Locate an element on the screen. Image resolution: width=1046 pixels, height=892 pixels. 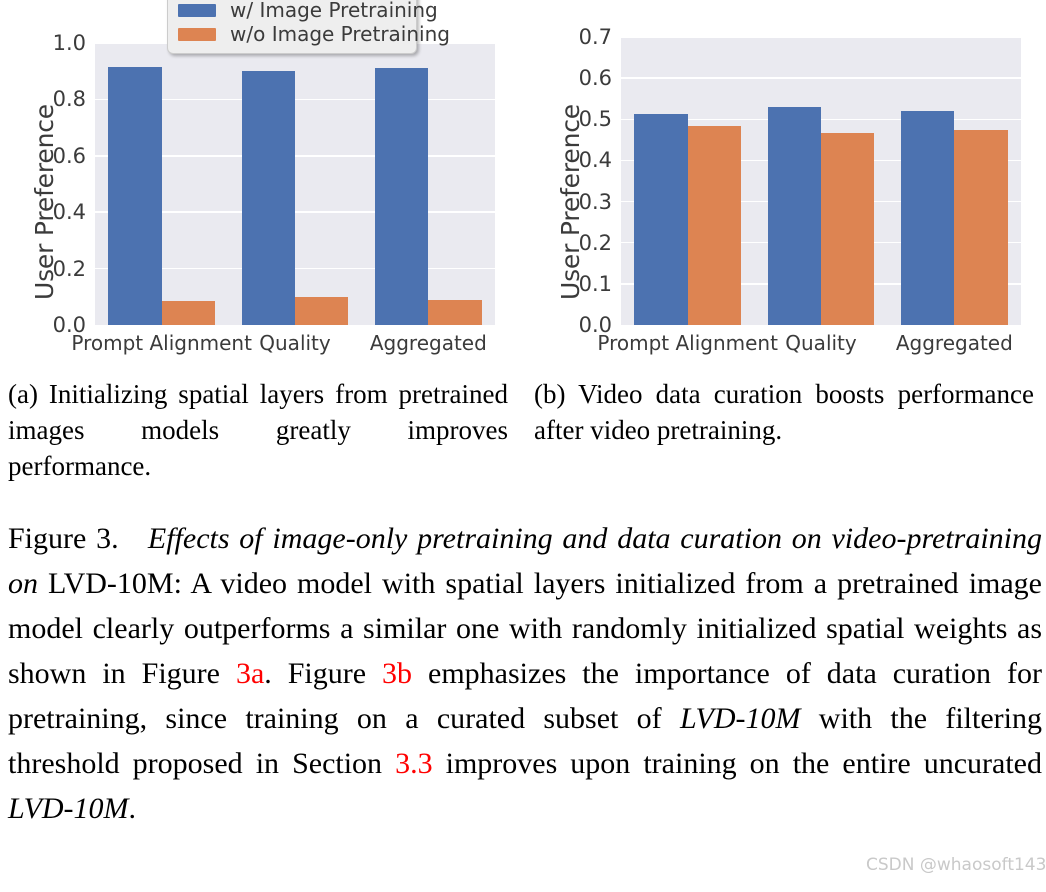
legend-row: w/ Image Pretraining is located at coordinates (308, 11).